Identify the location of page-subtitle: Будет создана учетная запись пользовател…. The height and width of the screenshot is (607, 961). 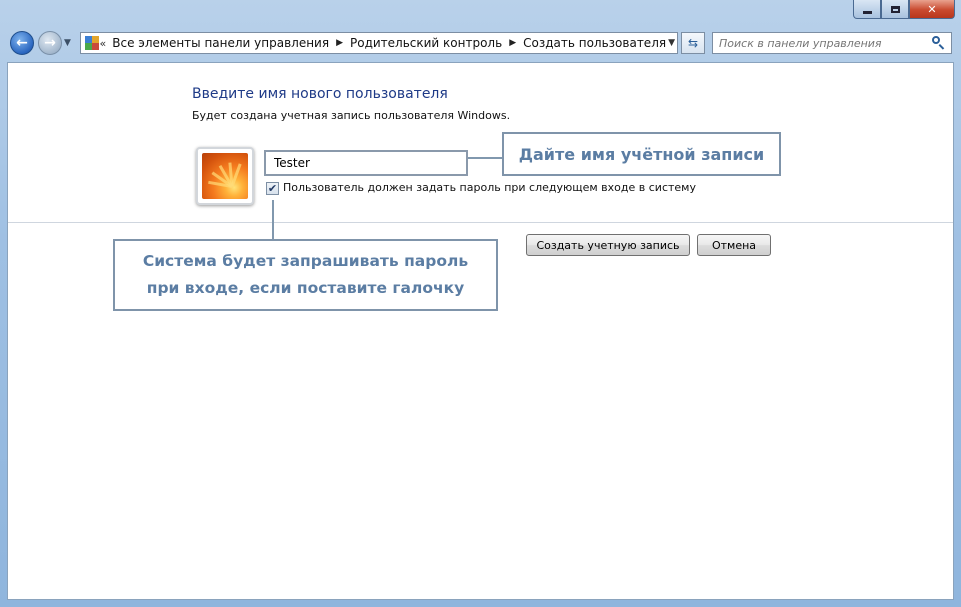
(351, 115).